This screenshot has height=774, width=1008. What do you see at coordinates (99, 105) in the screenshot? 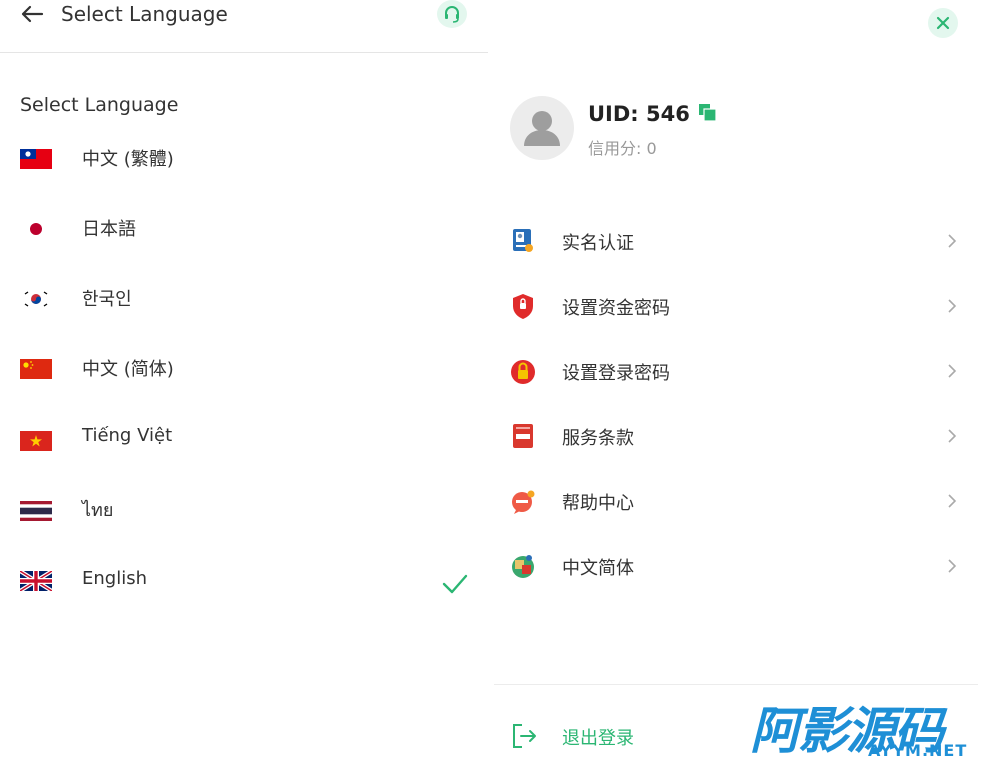
I see `section-title: Select Language` at bounding box center [99, 105].